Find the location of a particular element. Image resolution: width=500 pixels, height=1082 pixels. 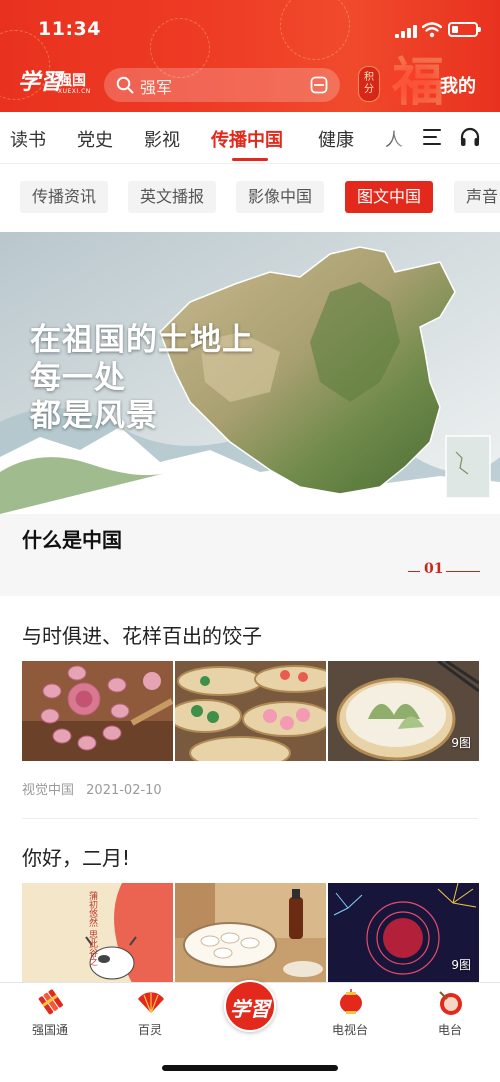

nav-qiangguotong: 强国通 is located at coordinates (50, 1013).